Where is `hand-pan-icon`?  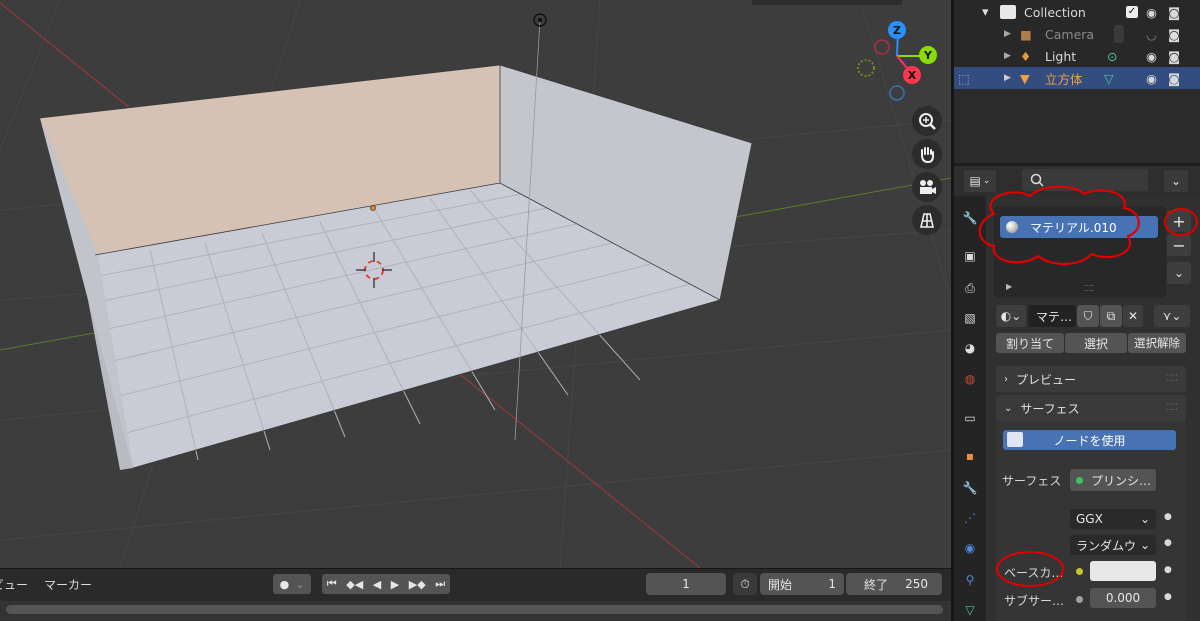 hand-pan-icon is located at coordinates (927, 155).